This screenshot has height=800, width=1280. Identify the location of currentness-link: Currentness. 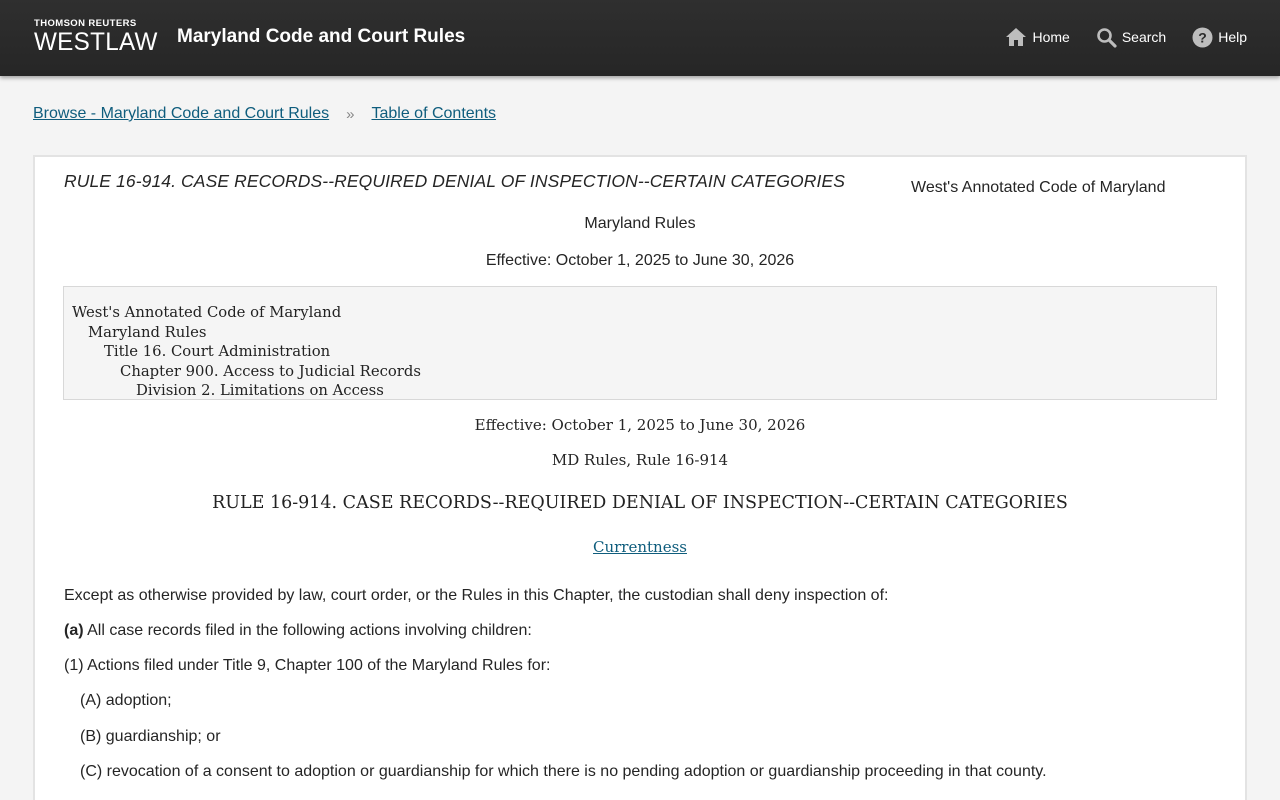
(640, 547).